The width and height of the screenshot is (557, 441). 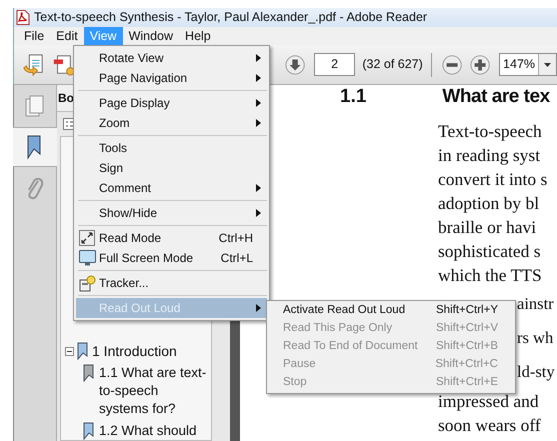 What do you see at coordinates (66, 98) in the screenshot?
I see `panel-title: Bo` at bounding box center [66, 98].